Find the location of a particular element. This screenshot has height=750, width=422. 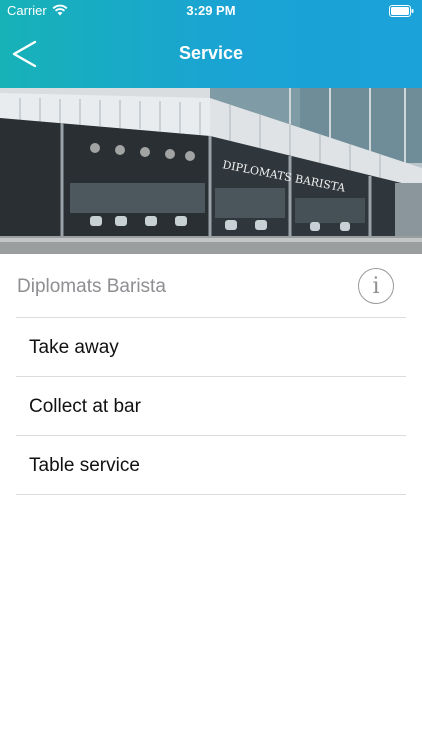

navigation-bar: Service is located at coordinates (211, 55).